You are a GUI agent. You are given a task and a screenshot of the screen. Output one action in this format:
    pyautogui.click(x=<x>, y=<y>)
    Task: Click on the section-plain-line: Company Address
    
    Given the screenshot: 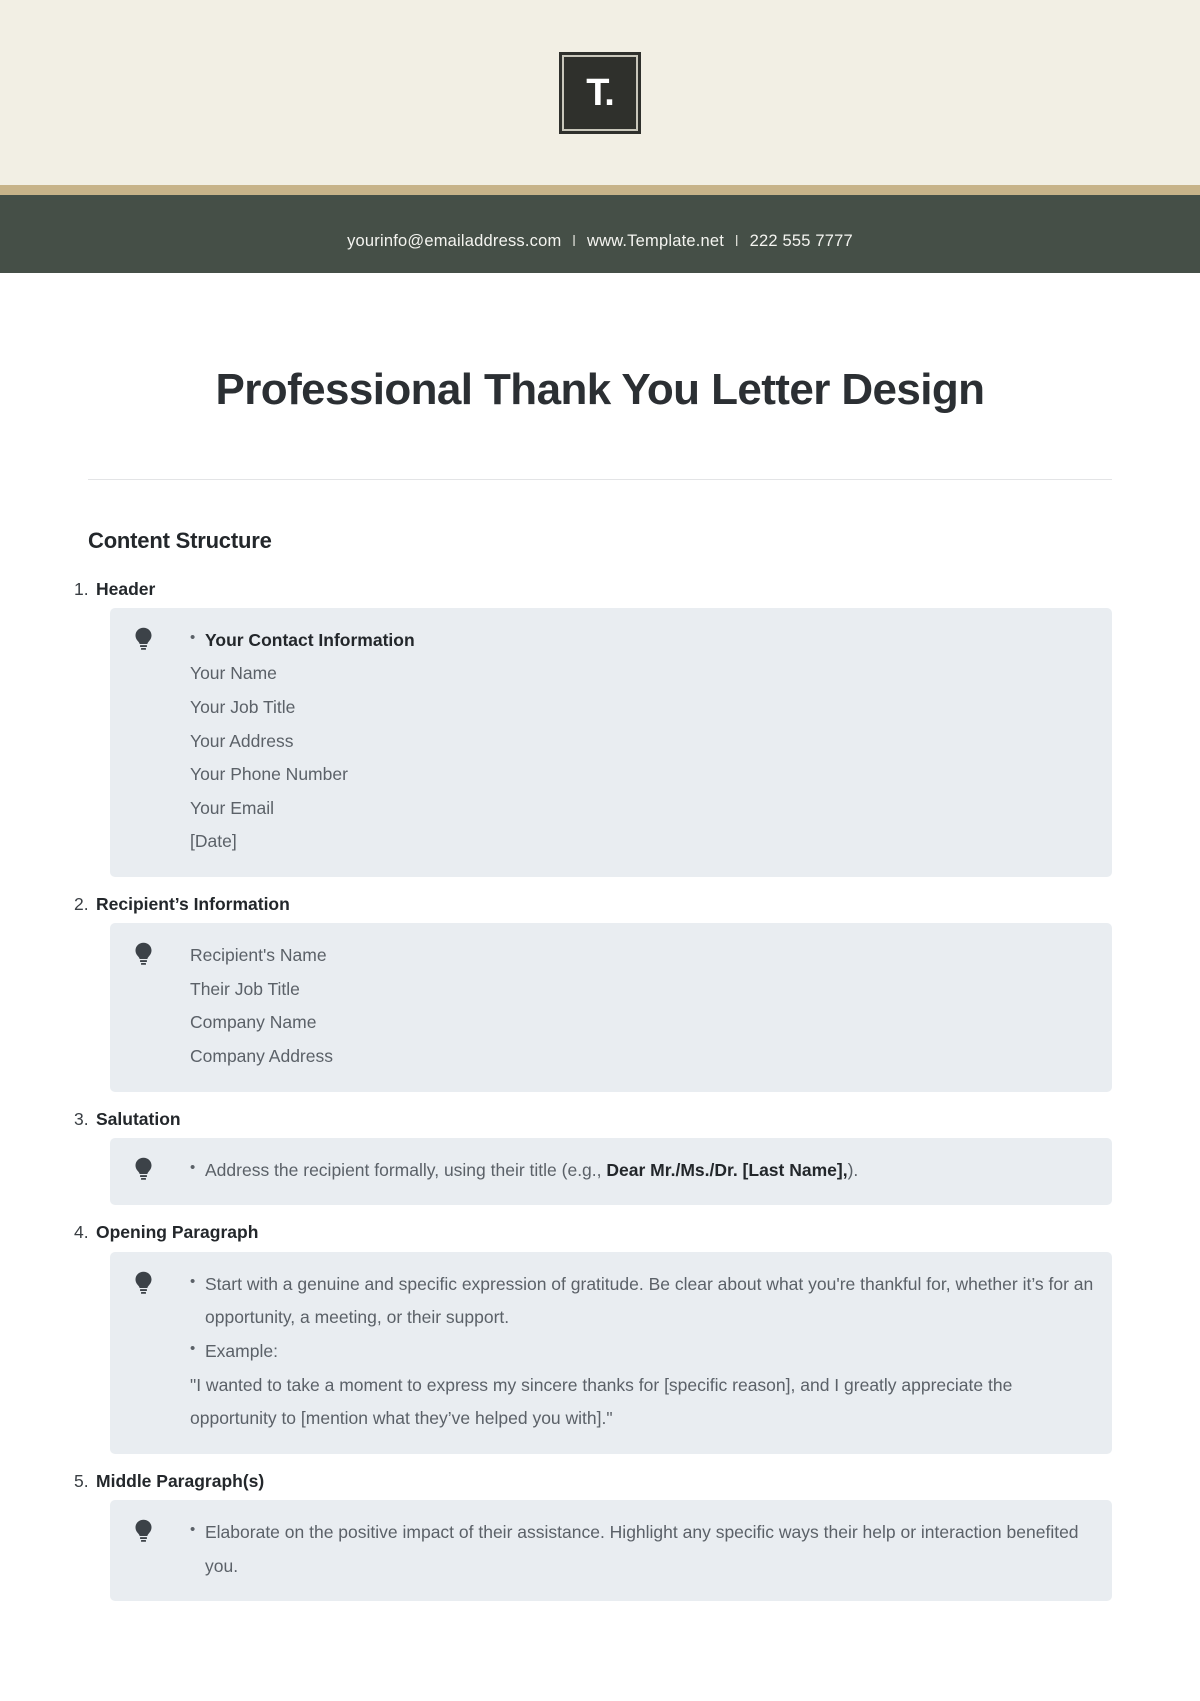 What is the action you would take?
    pyautogui.click(x=261, y=1056)
    